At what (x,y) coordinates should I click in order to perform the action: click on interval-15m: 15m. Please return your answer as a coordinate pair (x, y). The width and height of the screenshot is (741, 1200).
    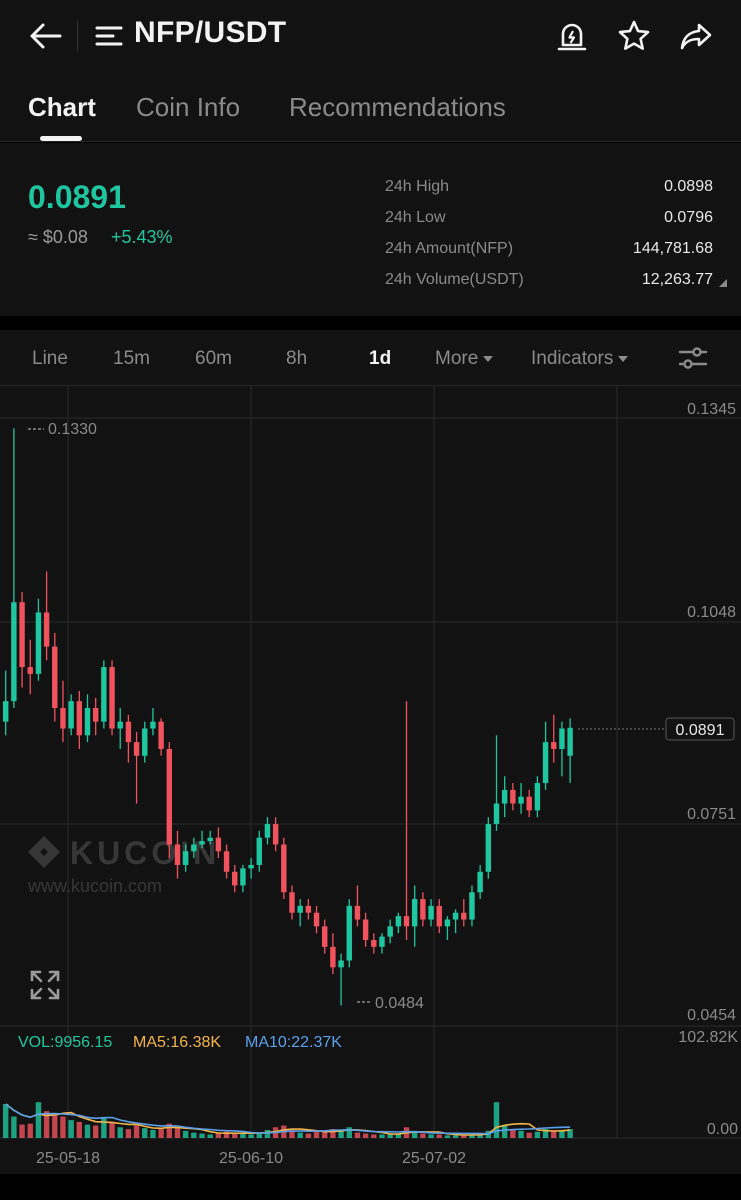
    Looking at the image, I should click on (131, 359).